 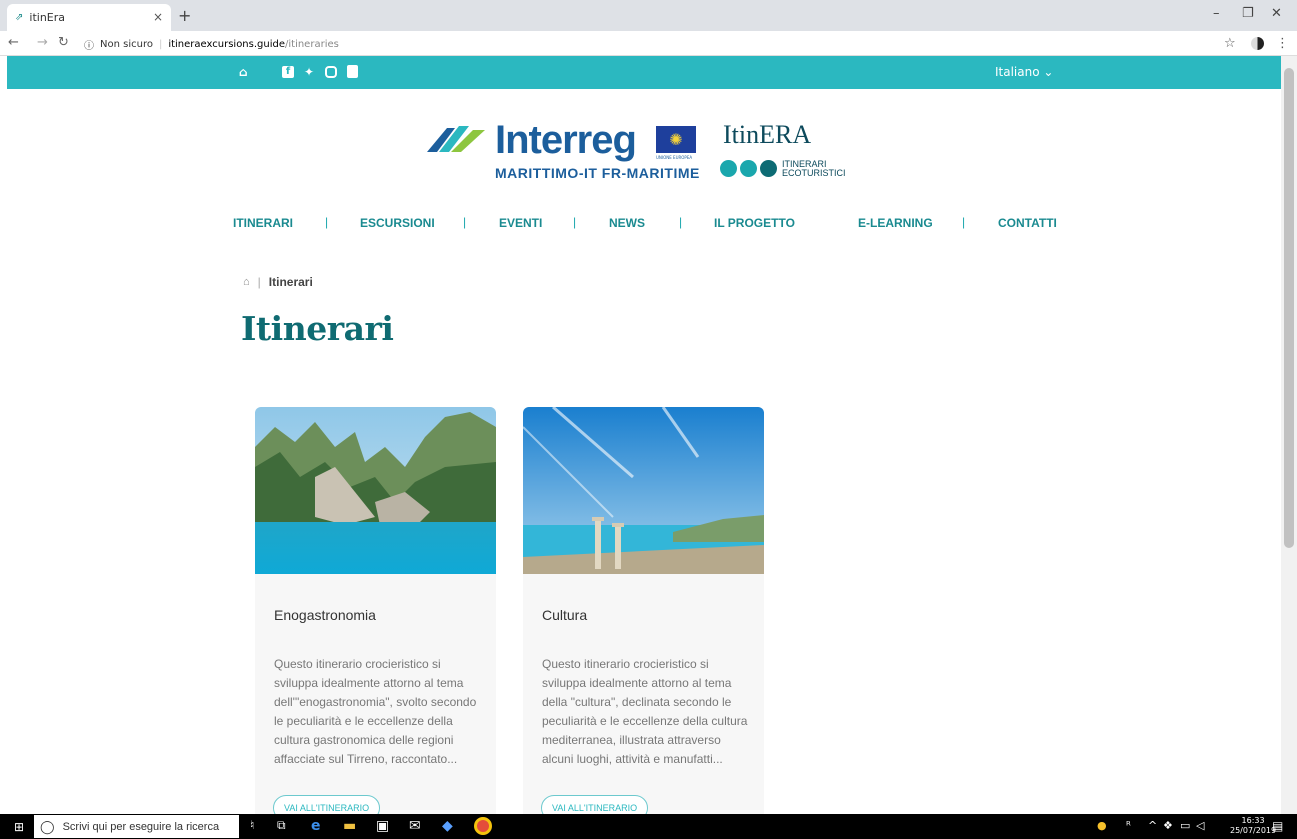 I want to click on url-host: itineraexcursions.guide, so click(x=226, y=44).